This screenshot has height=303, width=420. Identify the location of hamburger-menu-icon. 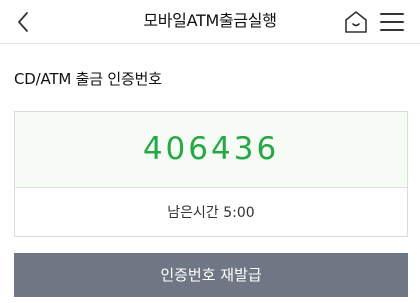
(392, 22).